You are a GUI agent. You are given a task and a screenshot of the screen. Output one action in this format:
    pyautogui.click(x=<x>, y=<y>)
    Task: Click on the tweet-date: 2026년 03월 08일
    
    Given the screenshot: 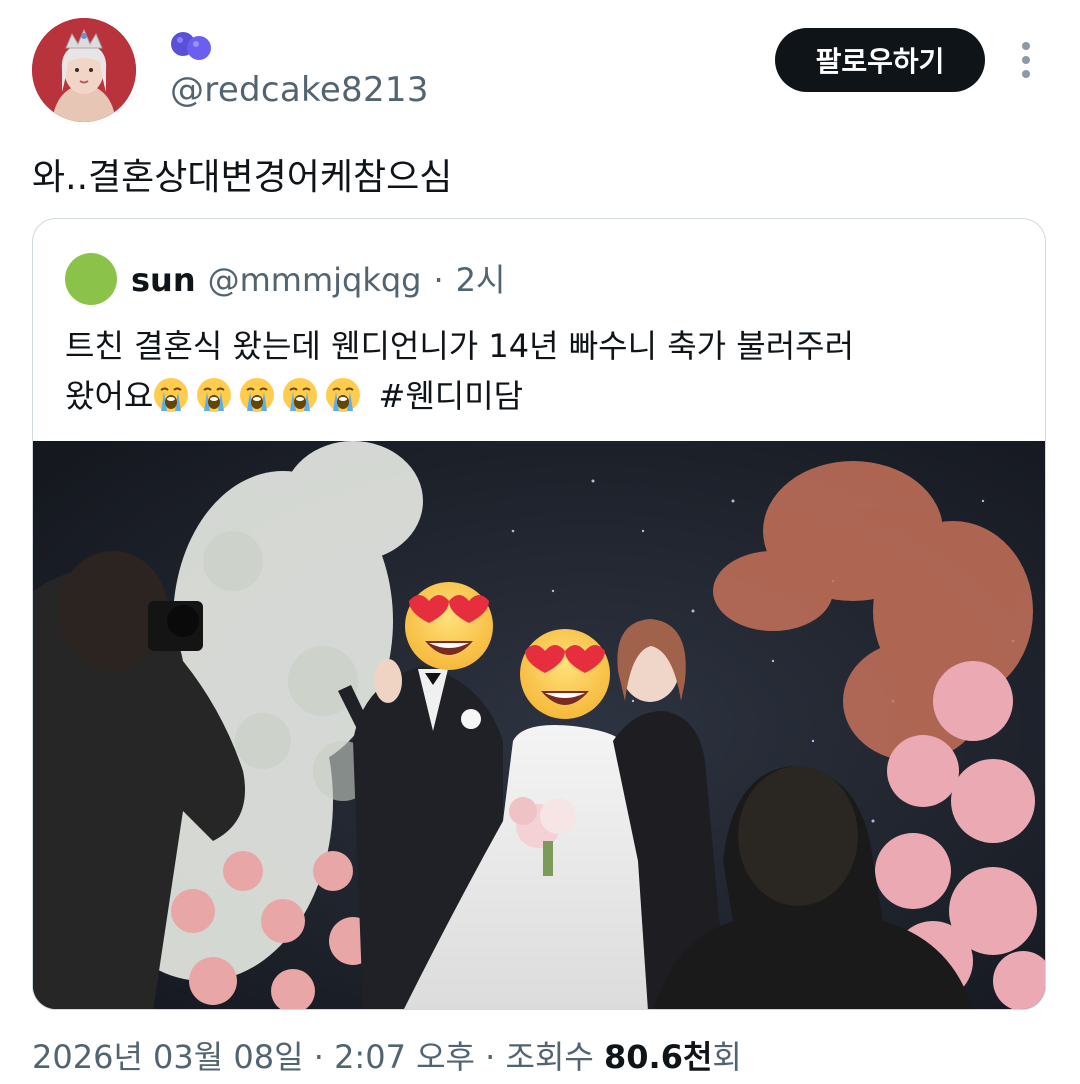 What is the action you would take?
    pyautogui.click(x=168, y=1057)
    